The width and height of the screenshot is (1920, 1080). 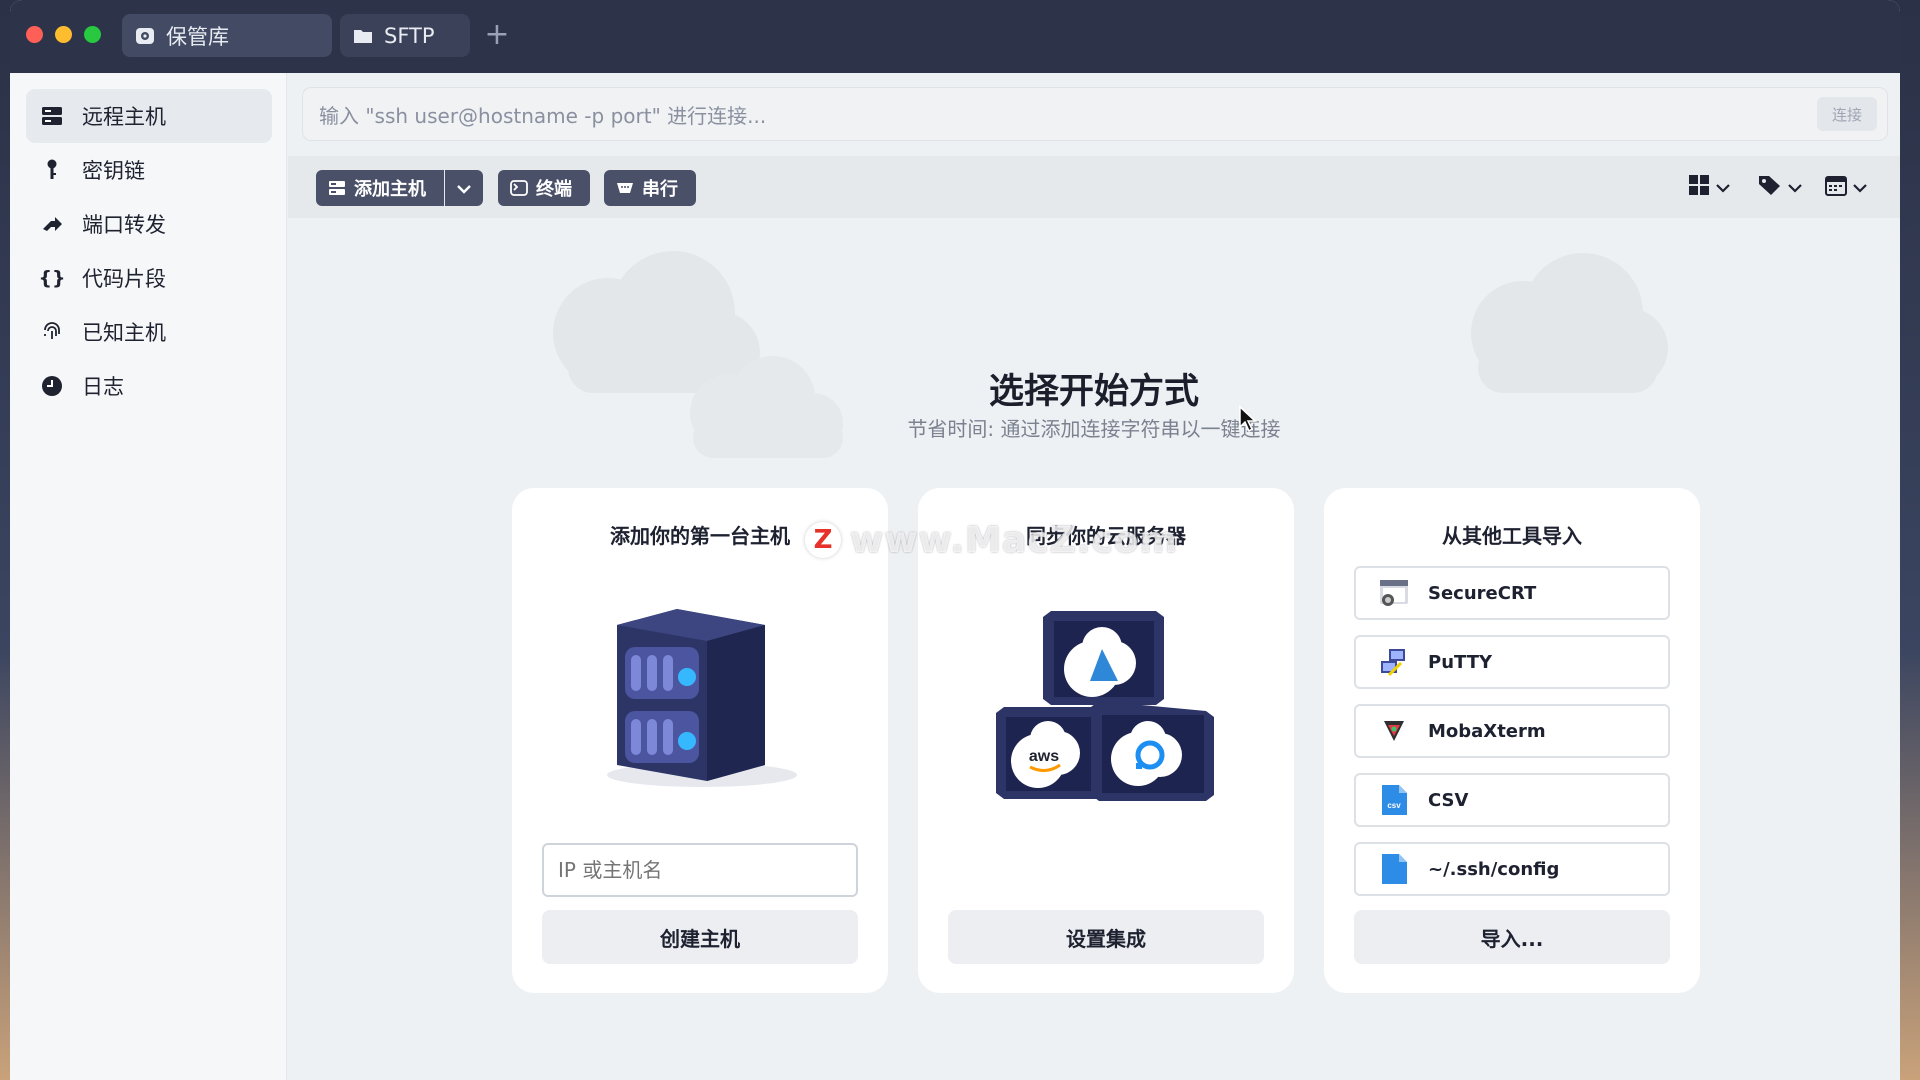 I want to click on sort-button, so click(x=1846, y=187).